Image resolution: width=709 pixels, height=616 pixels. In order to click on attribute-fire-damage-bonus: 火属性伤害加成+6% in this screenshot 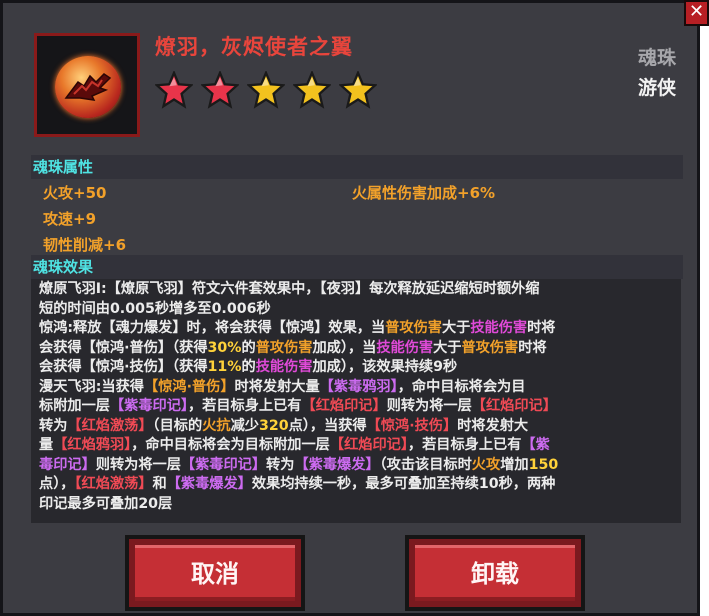, I will do `click(424, 193)`.